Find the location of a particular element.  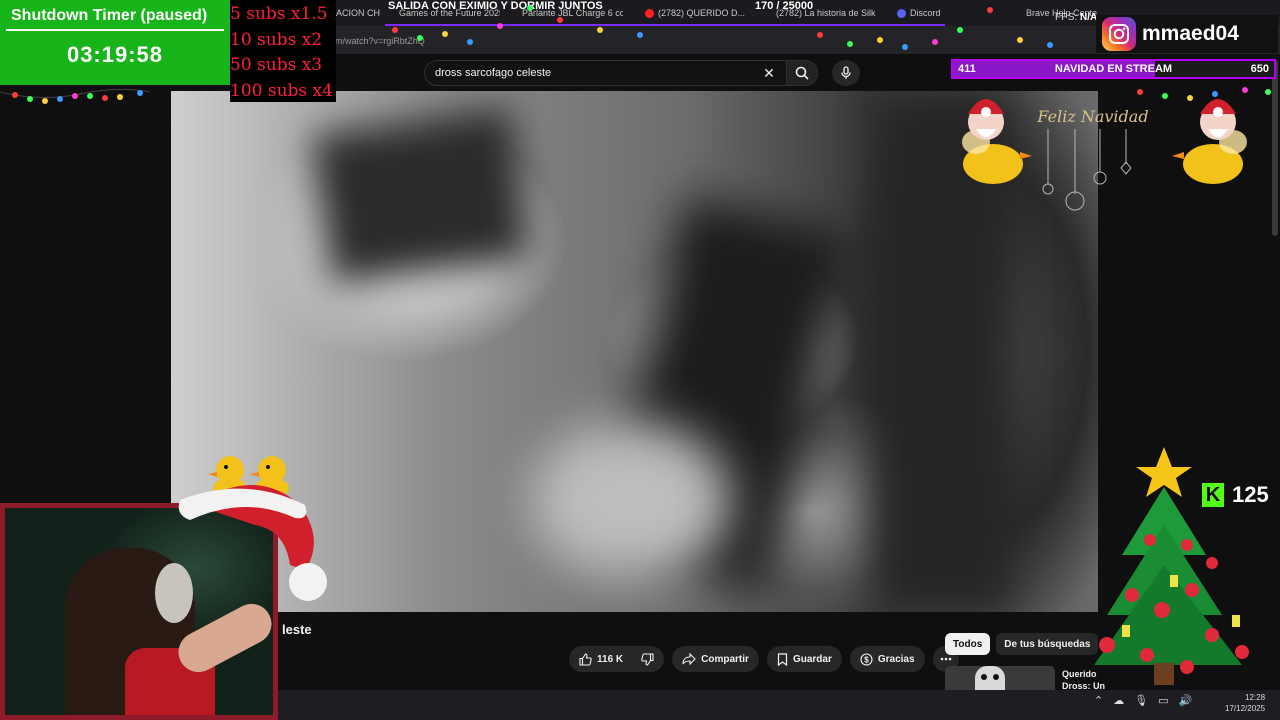

video-title: leste is located at coordinates (297, 629).